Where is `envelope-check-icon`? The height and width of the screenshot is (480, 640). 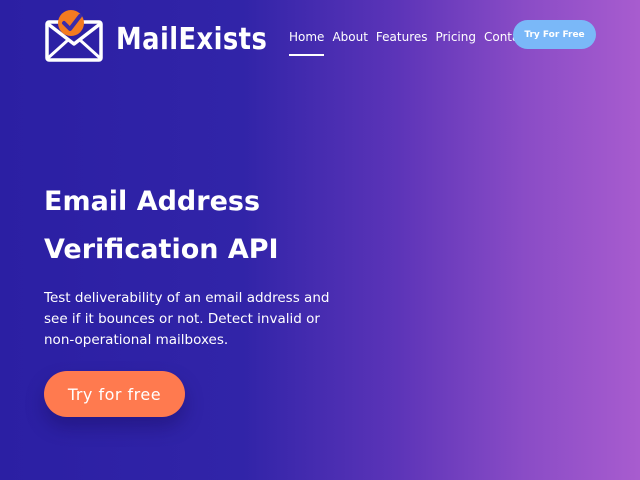
envelope-check-icon is located at coordinates (74, 36).